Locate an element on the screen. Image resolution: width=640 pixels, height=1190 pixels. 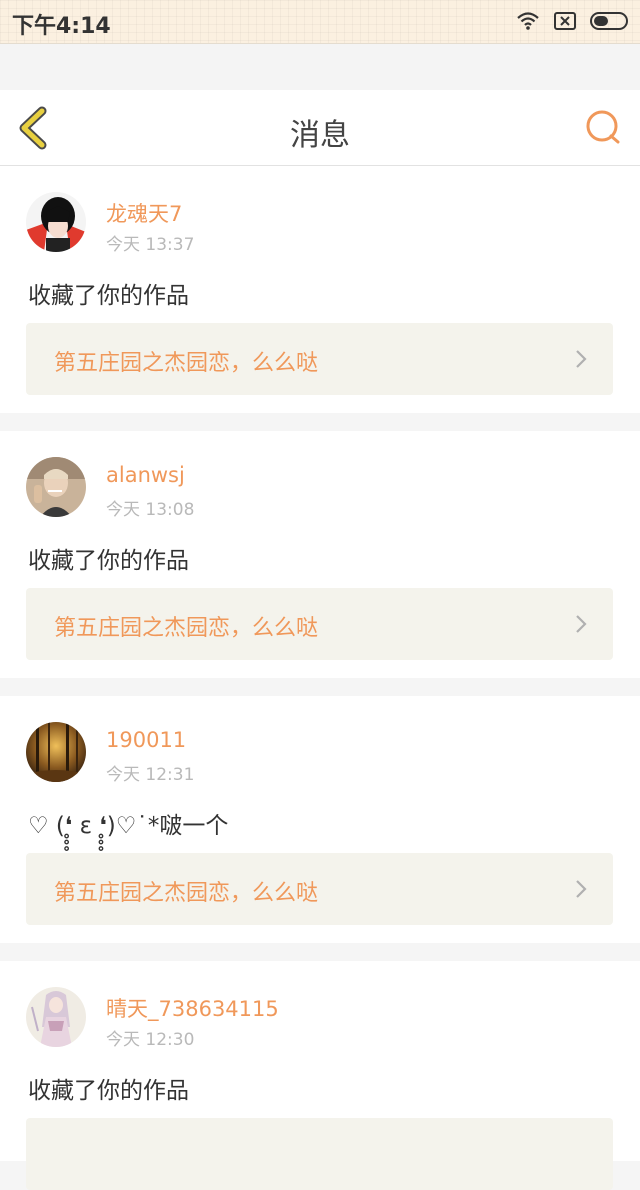
search-icon is located at coordinates (604, 131).